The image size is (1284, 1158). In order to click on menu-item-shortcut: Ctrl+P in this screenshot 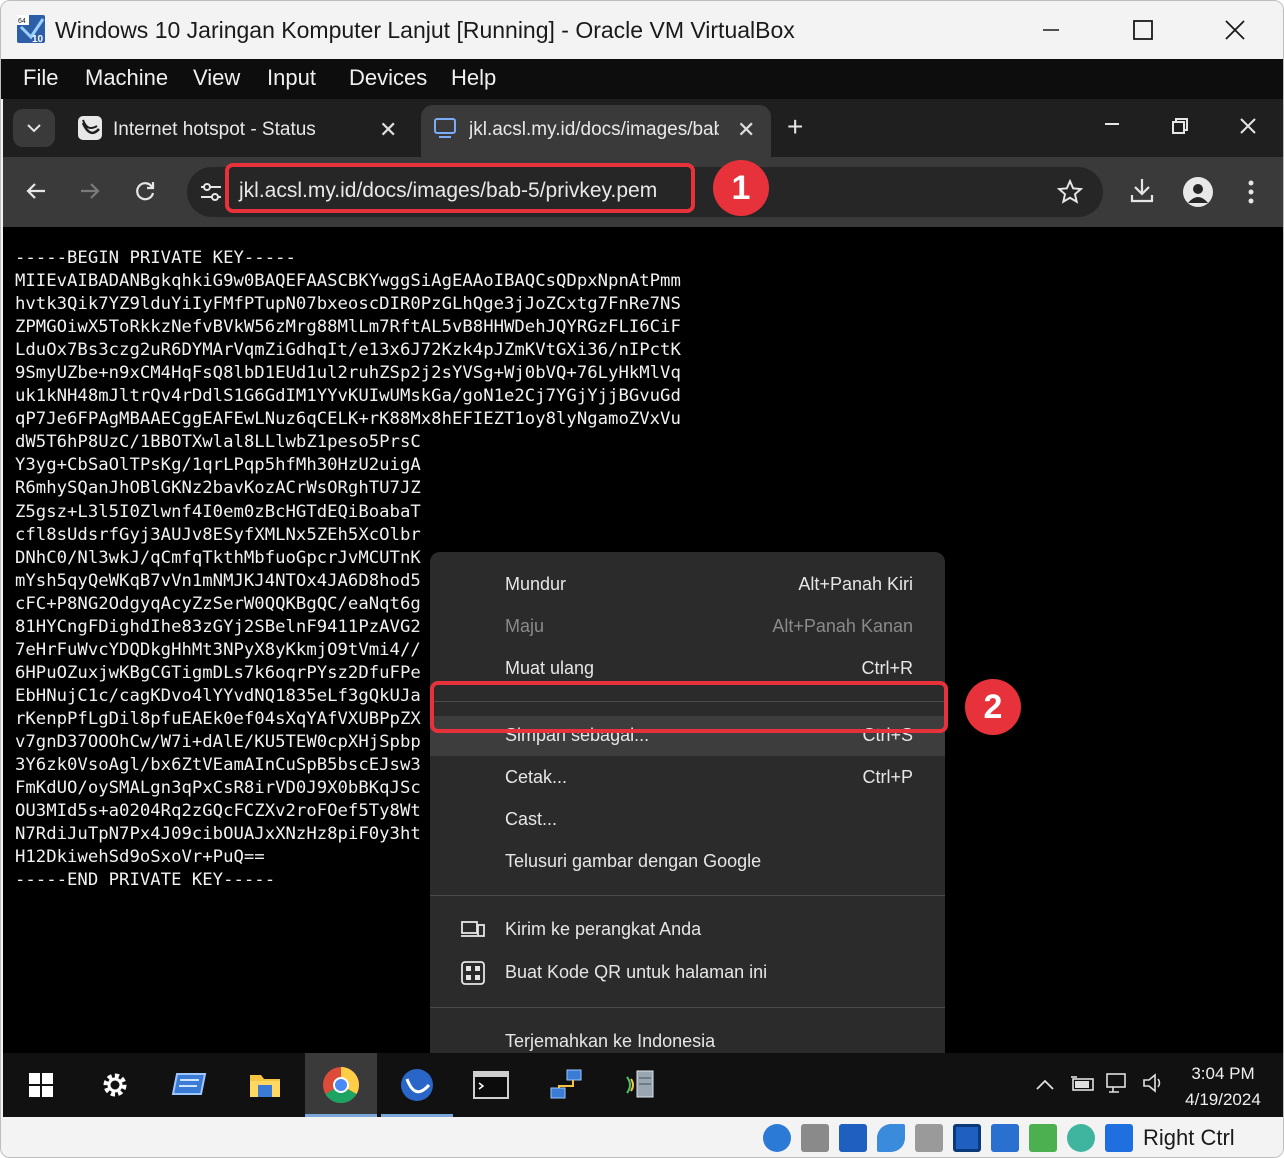, I will do `click(887, 777)`.